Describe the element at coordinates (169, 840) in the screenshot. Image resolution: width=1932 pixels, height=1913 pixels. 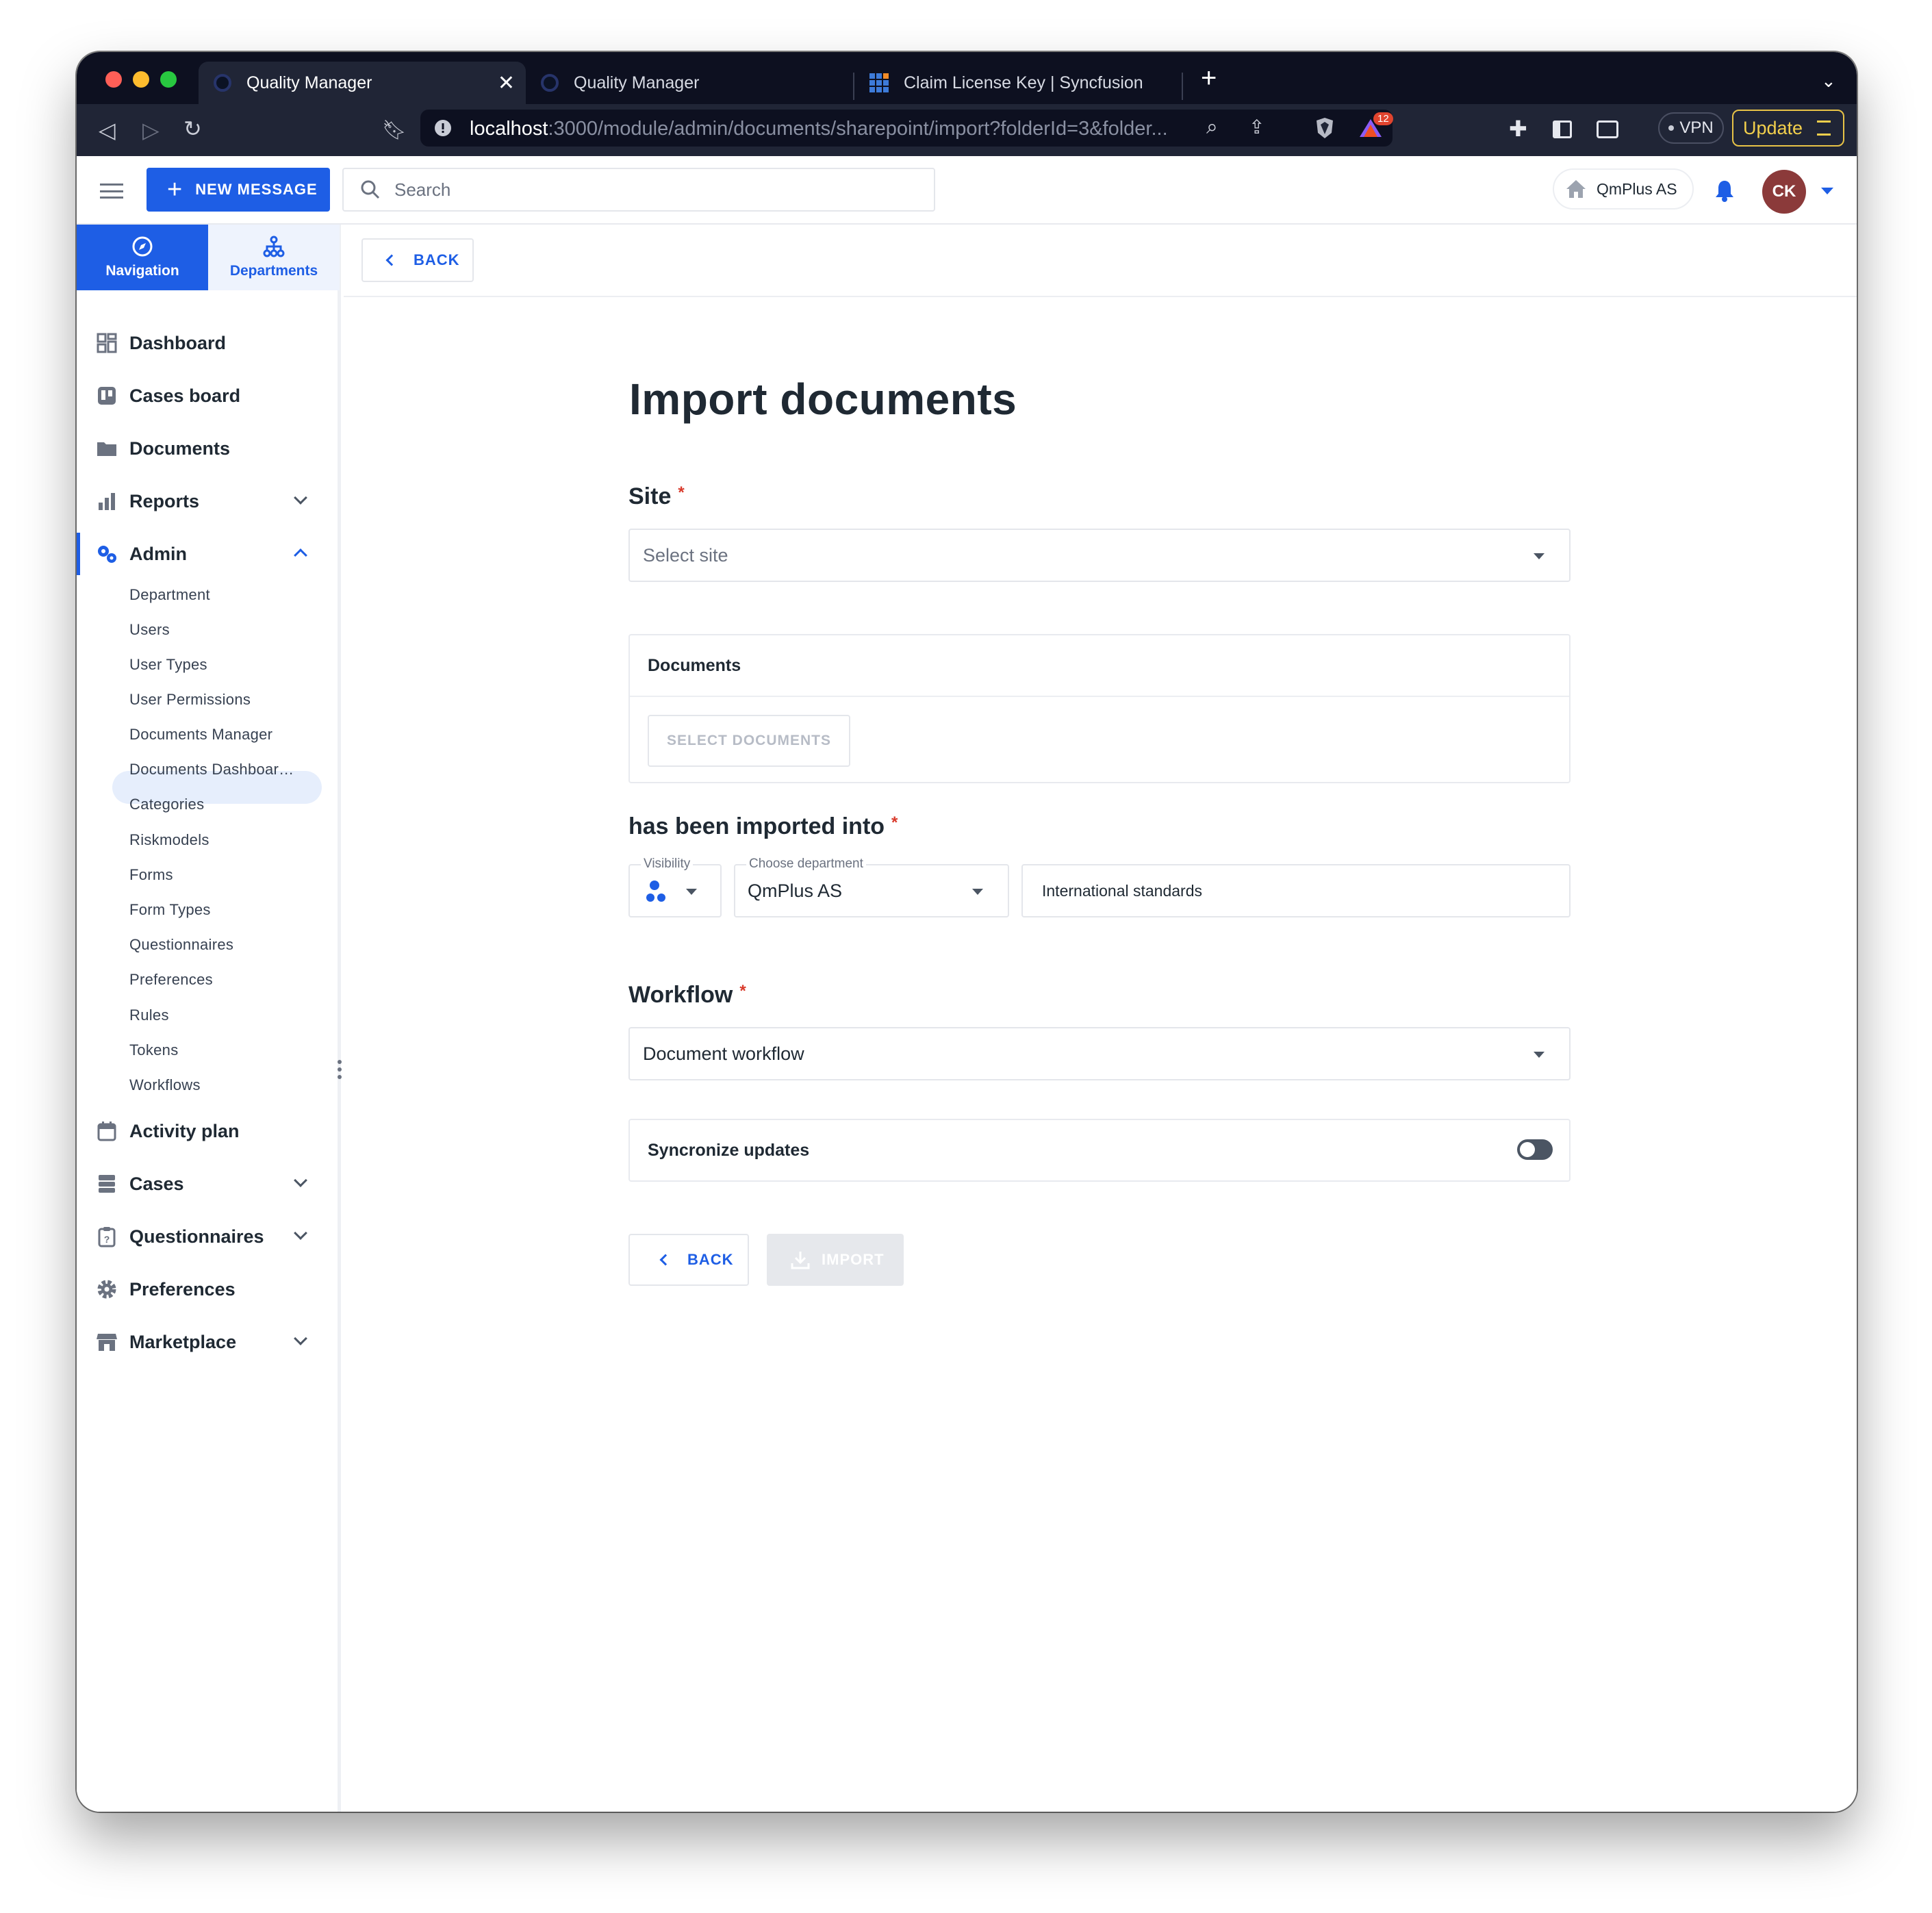
I see `admin-subitem-riskmodels: Riskmodels` at that location.